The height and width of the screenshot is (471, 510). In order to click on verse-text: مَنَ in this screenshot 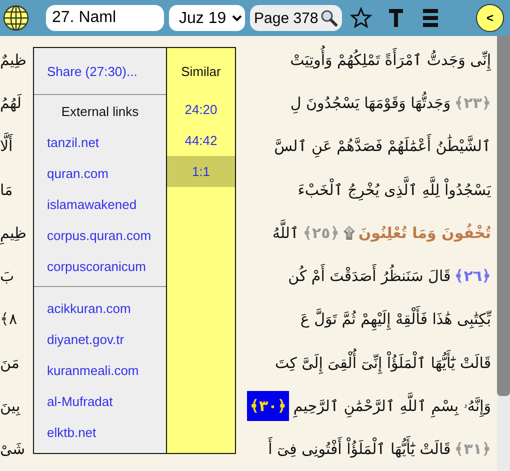, I will do `click(10, 363)`.